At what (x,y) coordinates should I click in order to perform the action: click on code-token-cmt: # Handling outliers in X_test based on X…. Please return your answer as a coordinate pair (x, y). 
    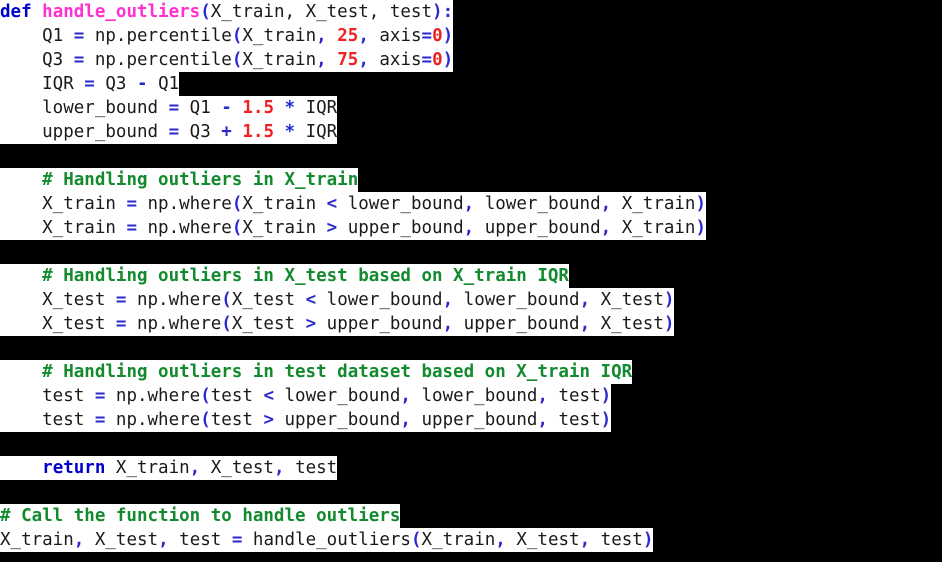
    Looking at the image, I should click on (305, 276).